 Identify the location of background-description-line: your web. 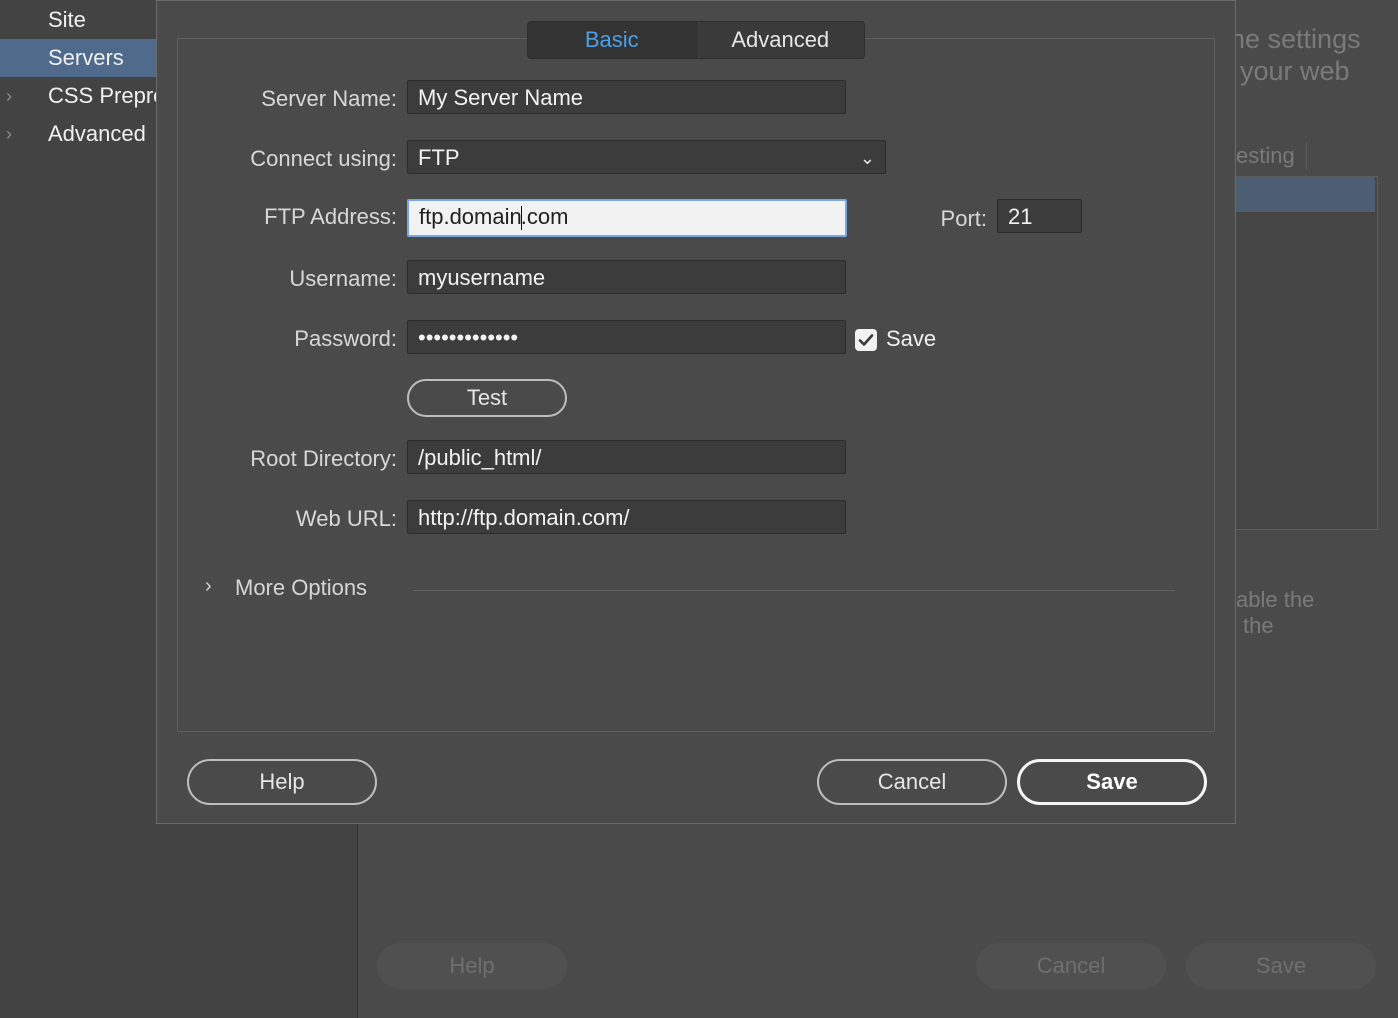
(1295, 71).